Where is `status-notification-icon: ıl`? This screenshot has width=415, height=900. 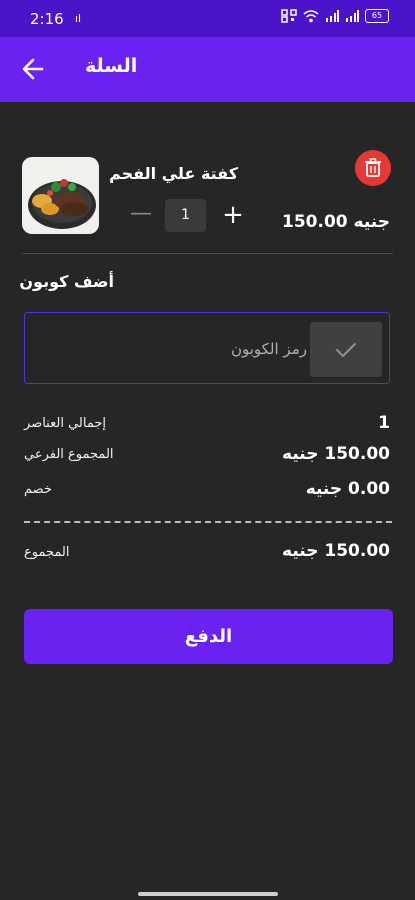
status-notification-icon: ıl is located at coordinates (78, 18).